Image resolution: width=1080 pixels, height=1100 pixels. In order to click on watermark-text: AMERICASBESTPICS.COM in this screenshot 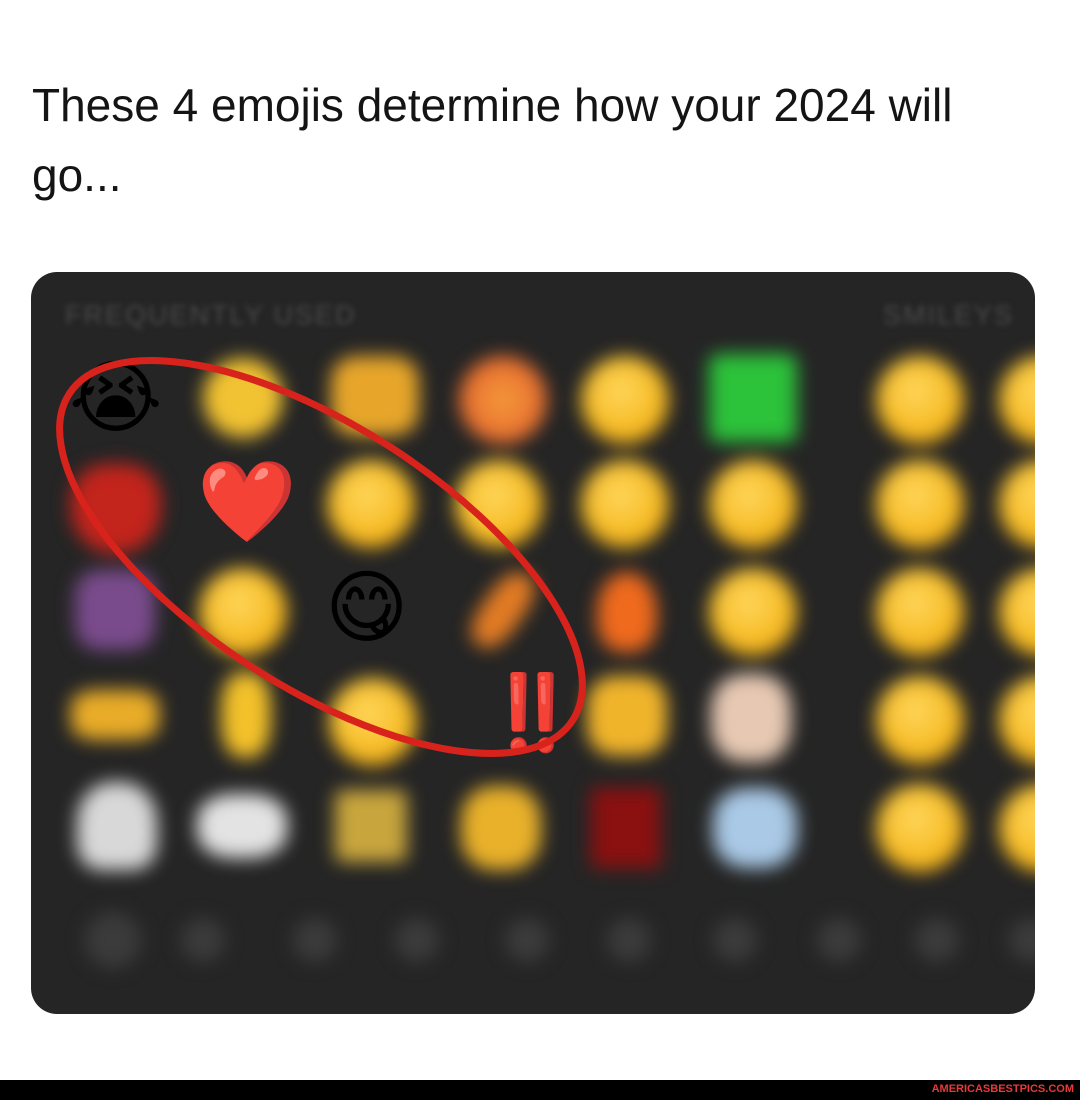, I will do `click(1002, 1089)`.